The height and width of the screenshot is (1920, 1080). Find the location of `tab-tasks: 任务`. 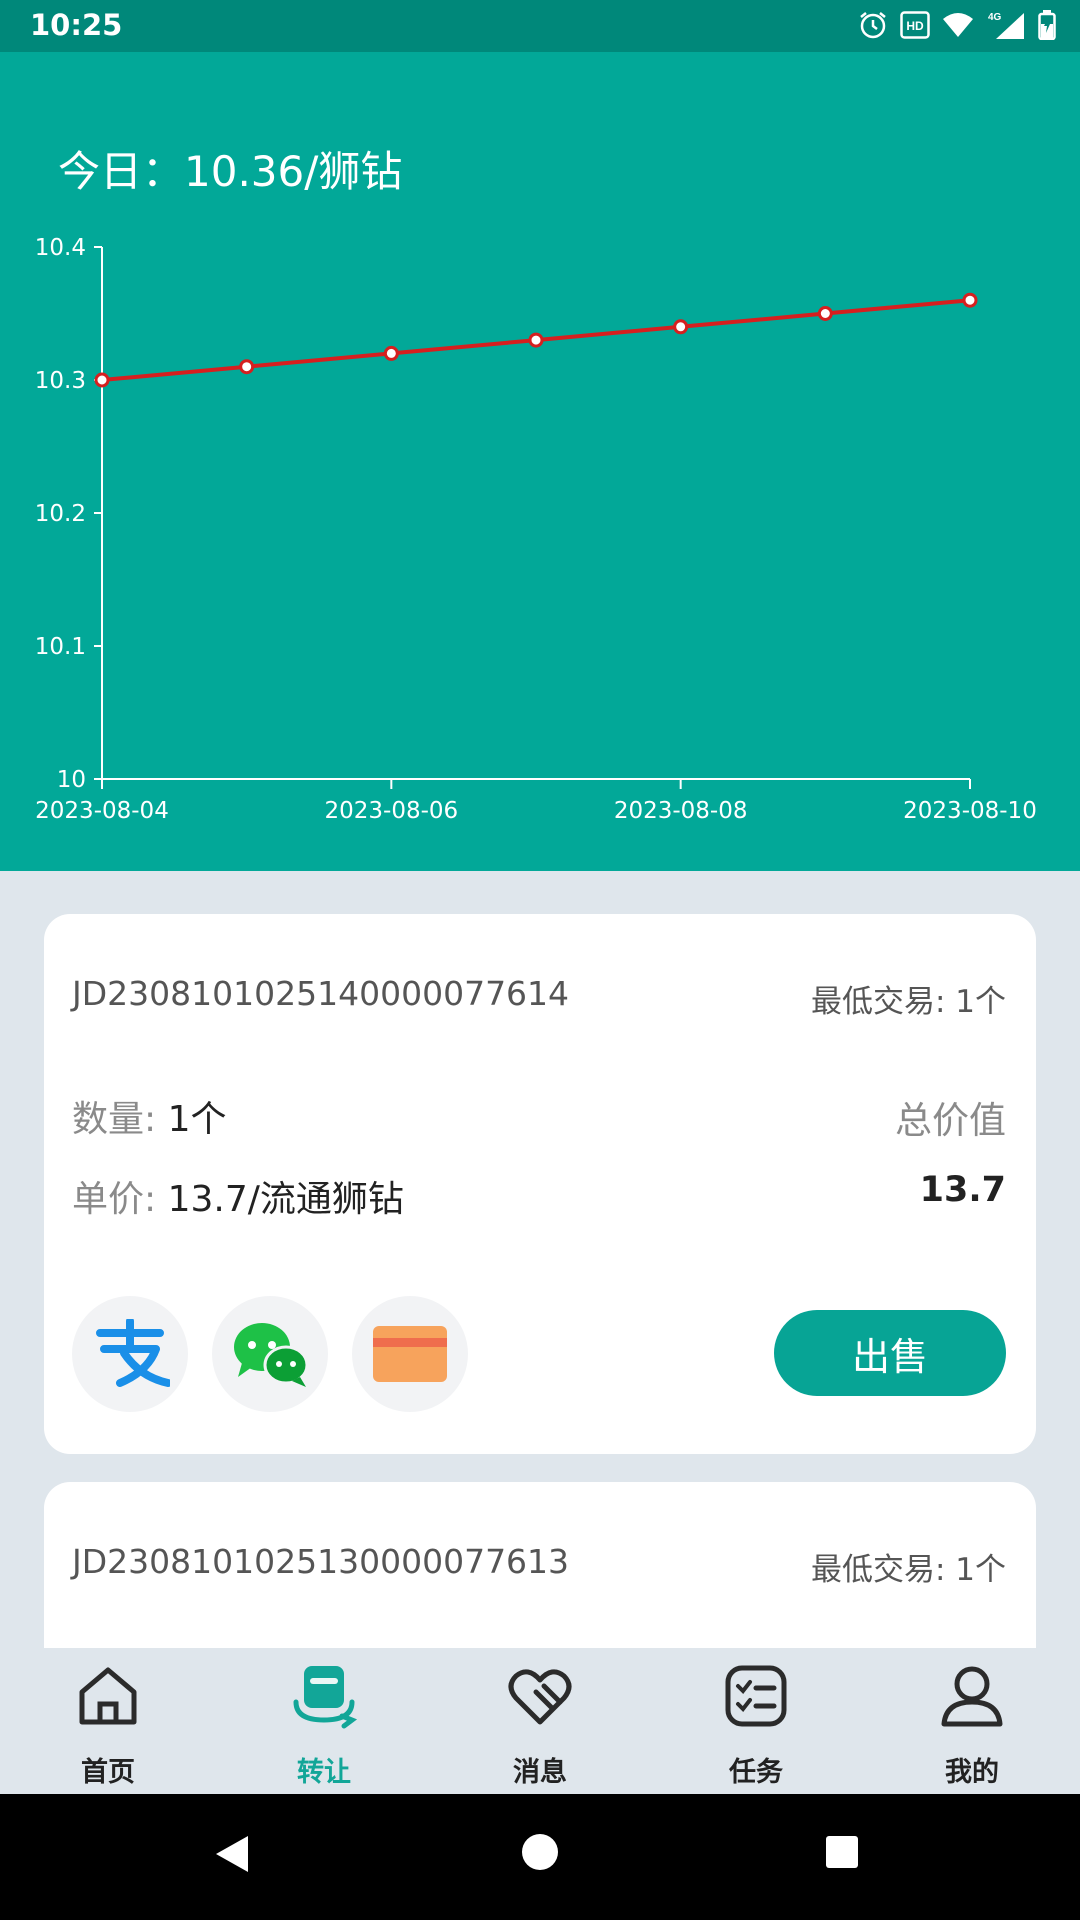

tab-tasks: 任务 is located at coordinates (756, 1721).